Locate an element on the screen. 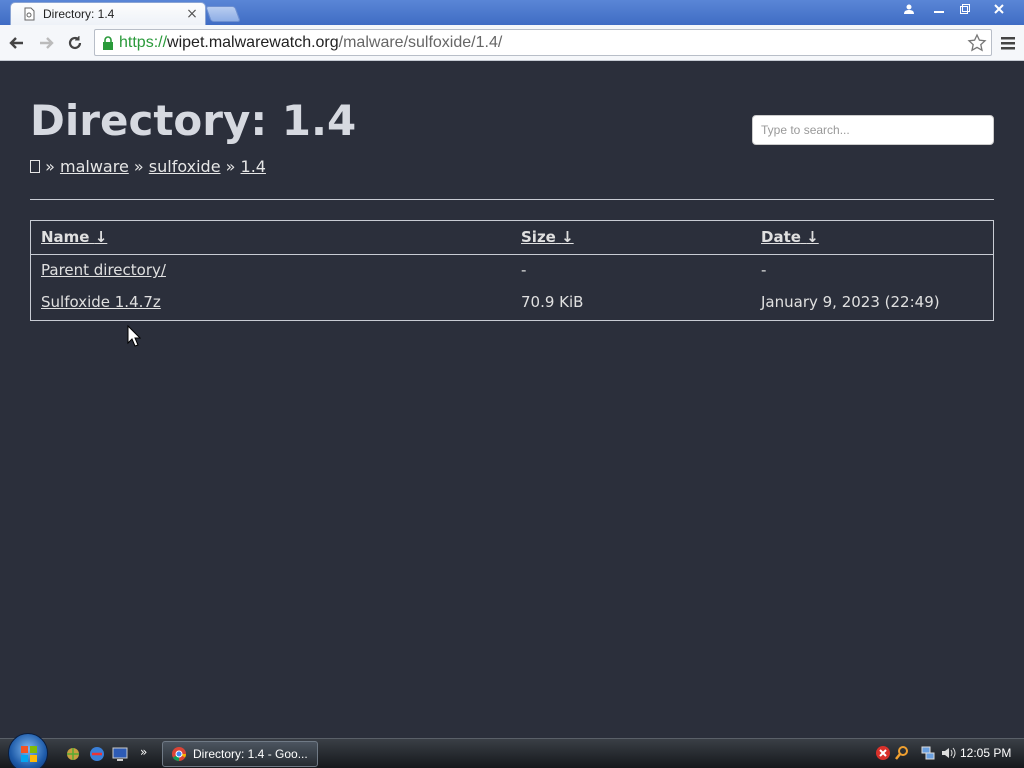  file-size-cell: - is located at coordinates (524, 270).